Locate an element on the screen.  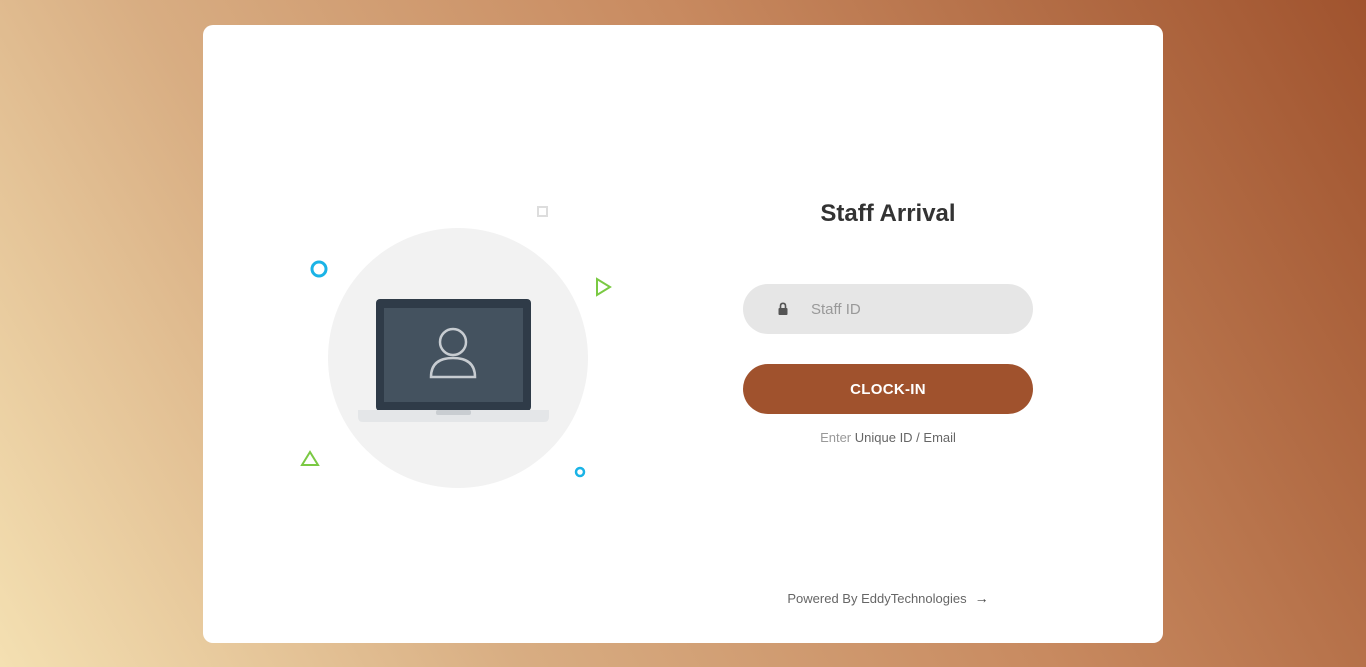
lock-icon is located at coordinates (783, 308).